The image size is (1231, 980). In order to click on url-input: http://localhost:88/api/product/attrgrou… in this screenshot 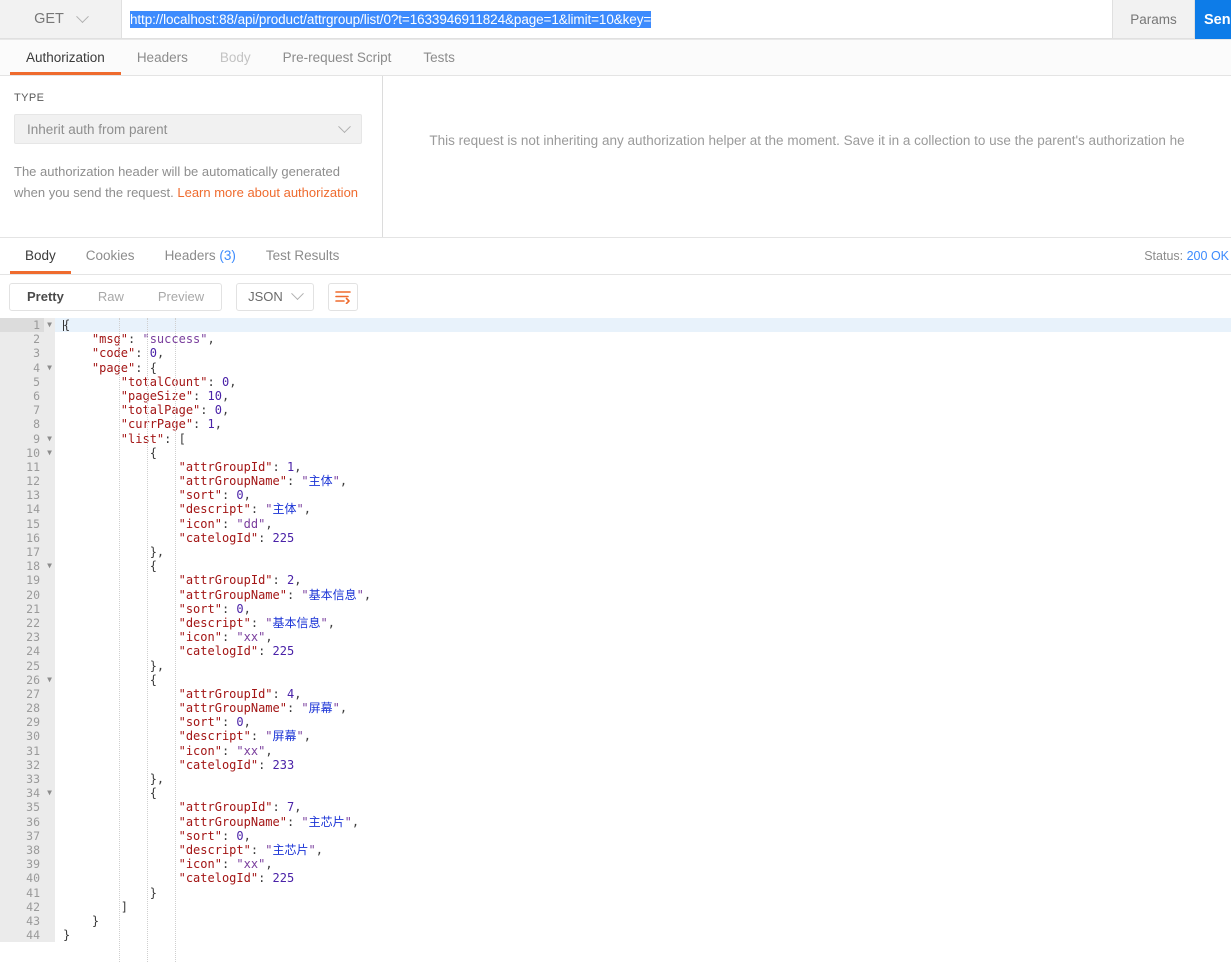, I will do `click(617, 19)`.